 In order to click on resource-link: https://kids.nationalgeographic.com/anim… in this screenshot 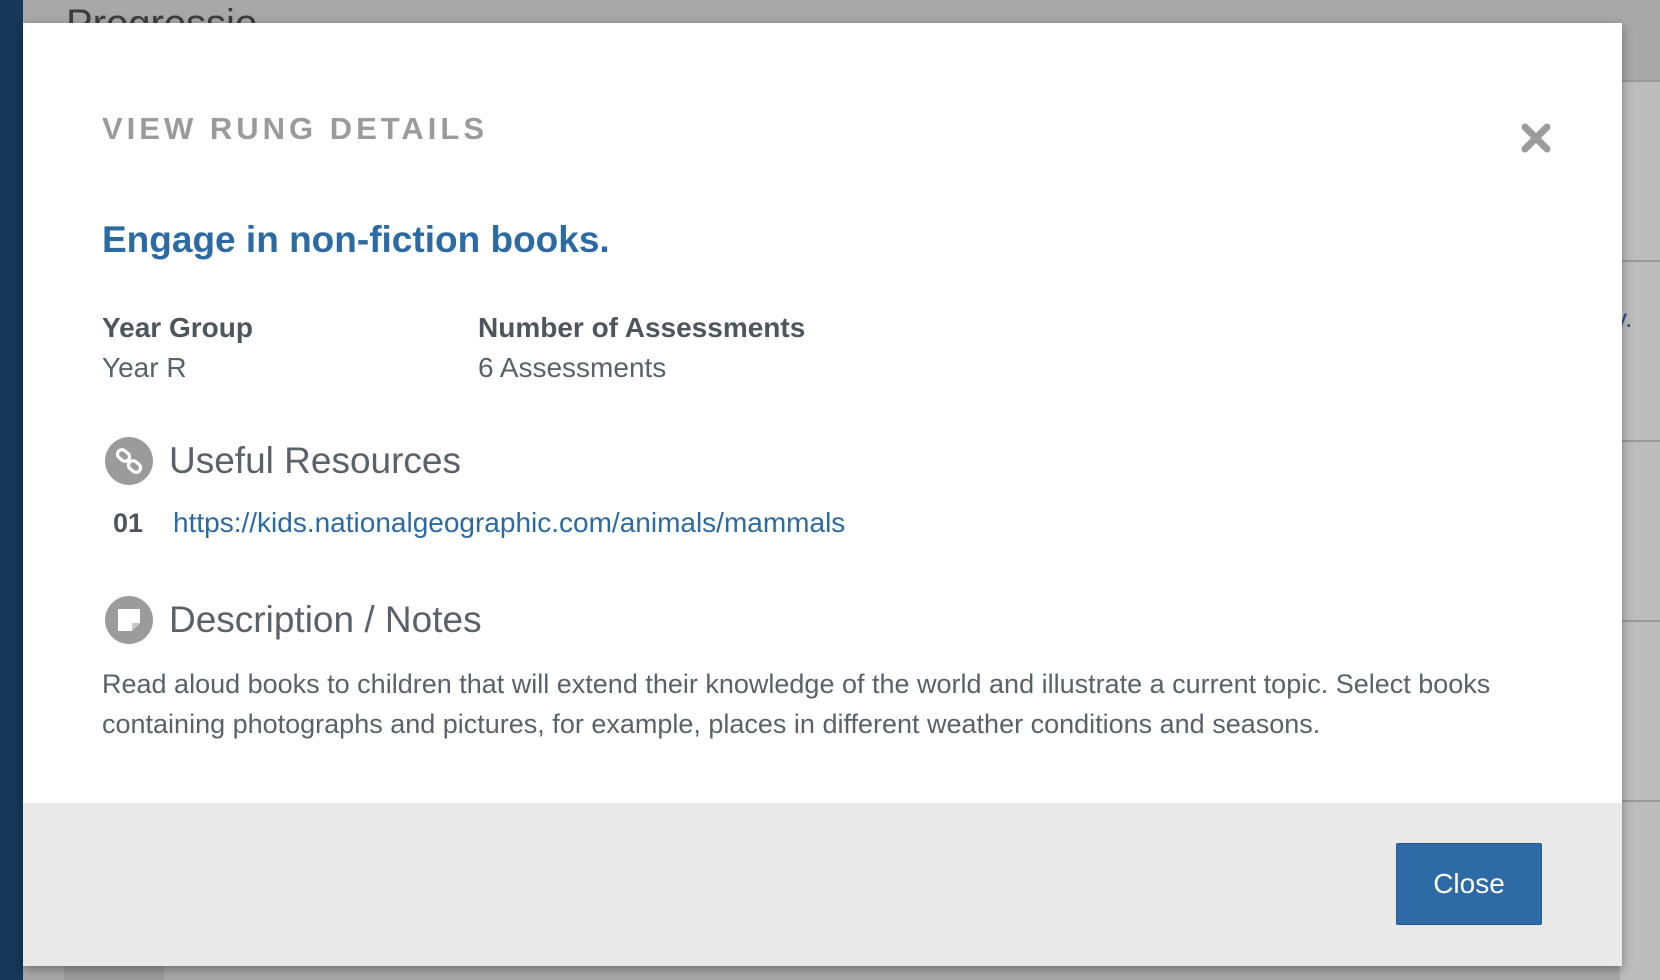, I will do `click(509, 523)`.